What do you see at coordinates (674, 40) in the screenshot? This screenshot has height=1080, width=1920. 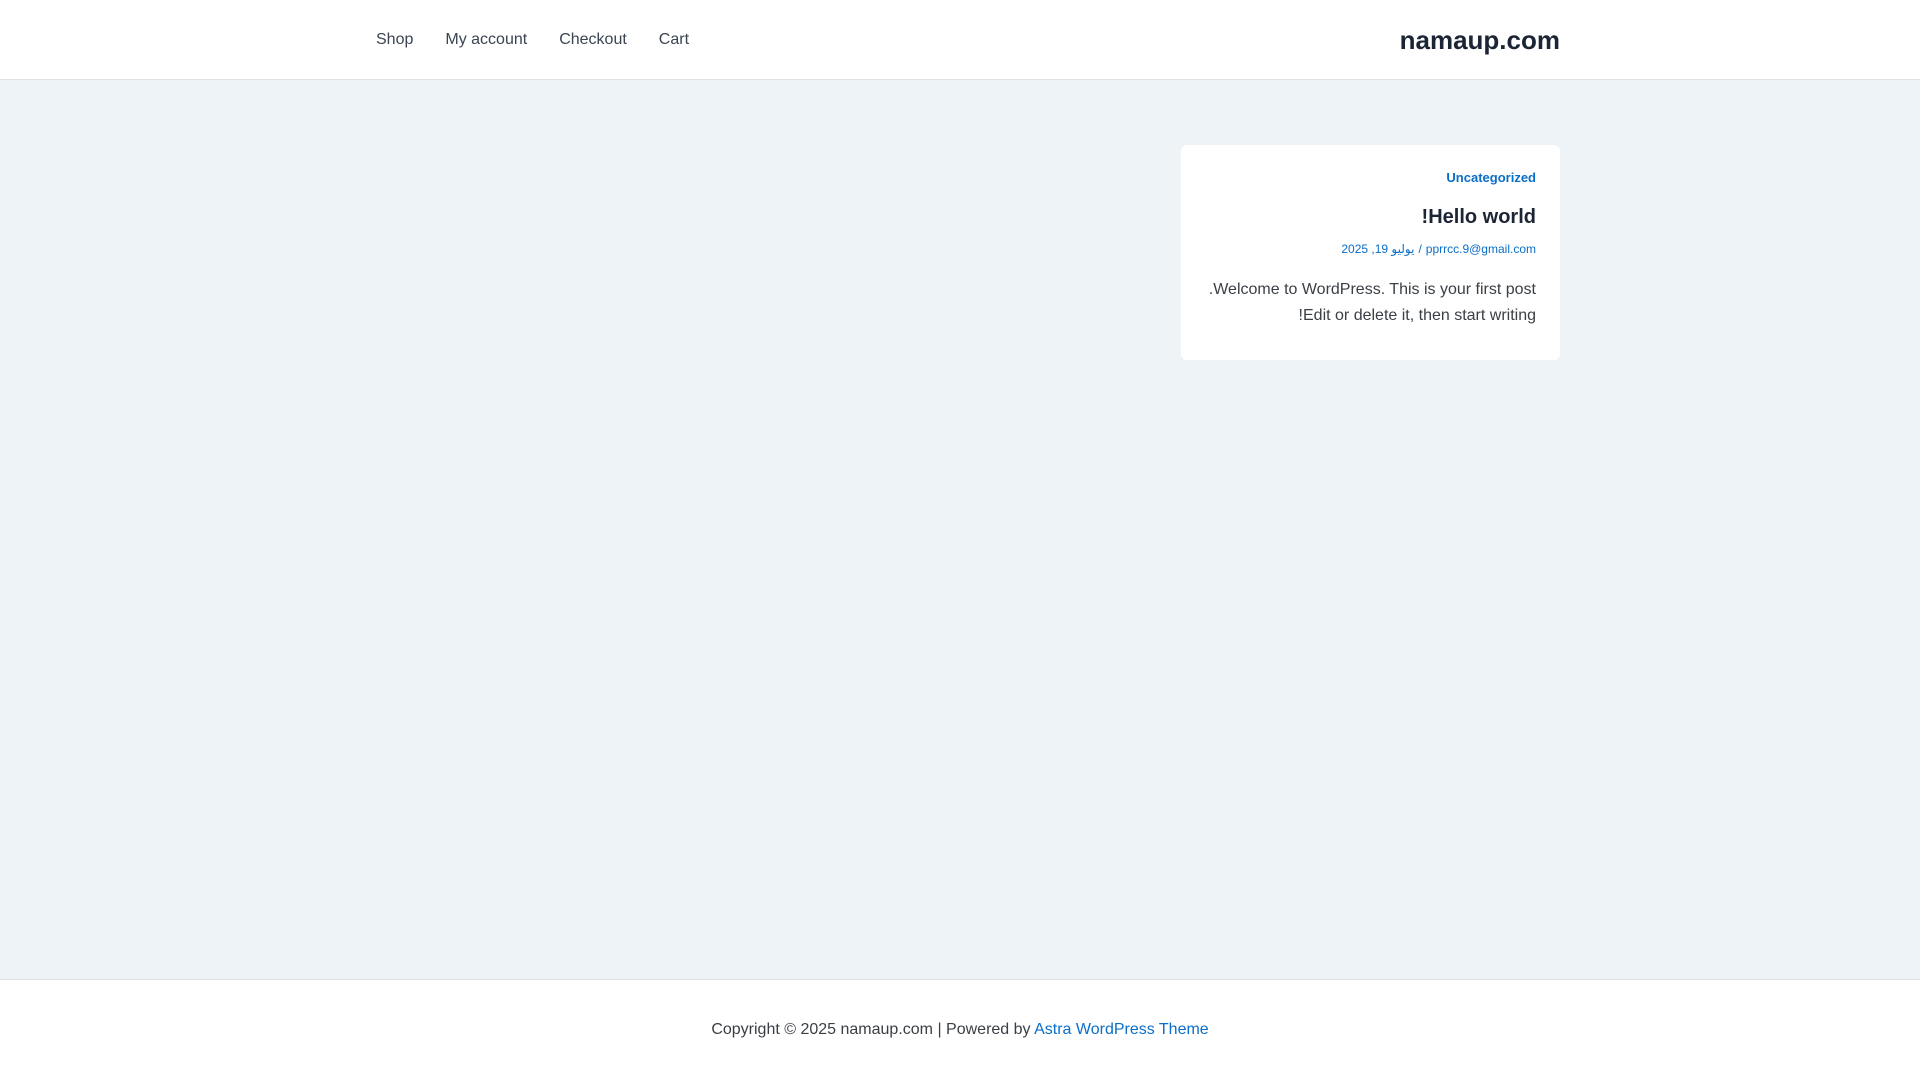 I see `nav-item-cart: Cart` at bounding box center [674, 40].